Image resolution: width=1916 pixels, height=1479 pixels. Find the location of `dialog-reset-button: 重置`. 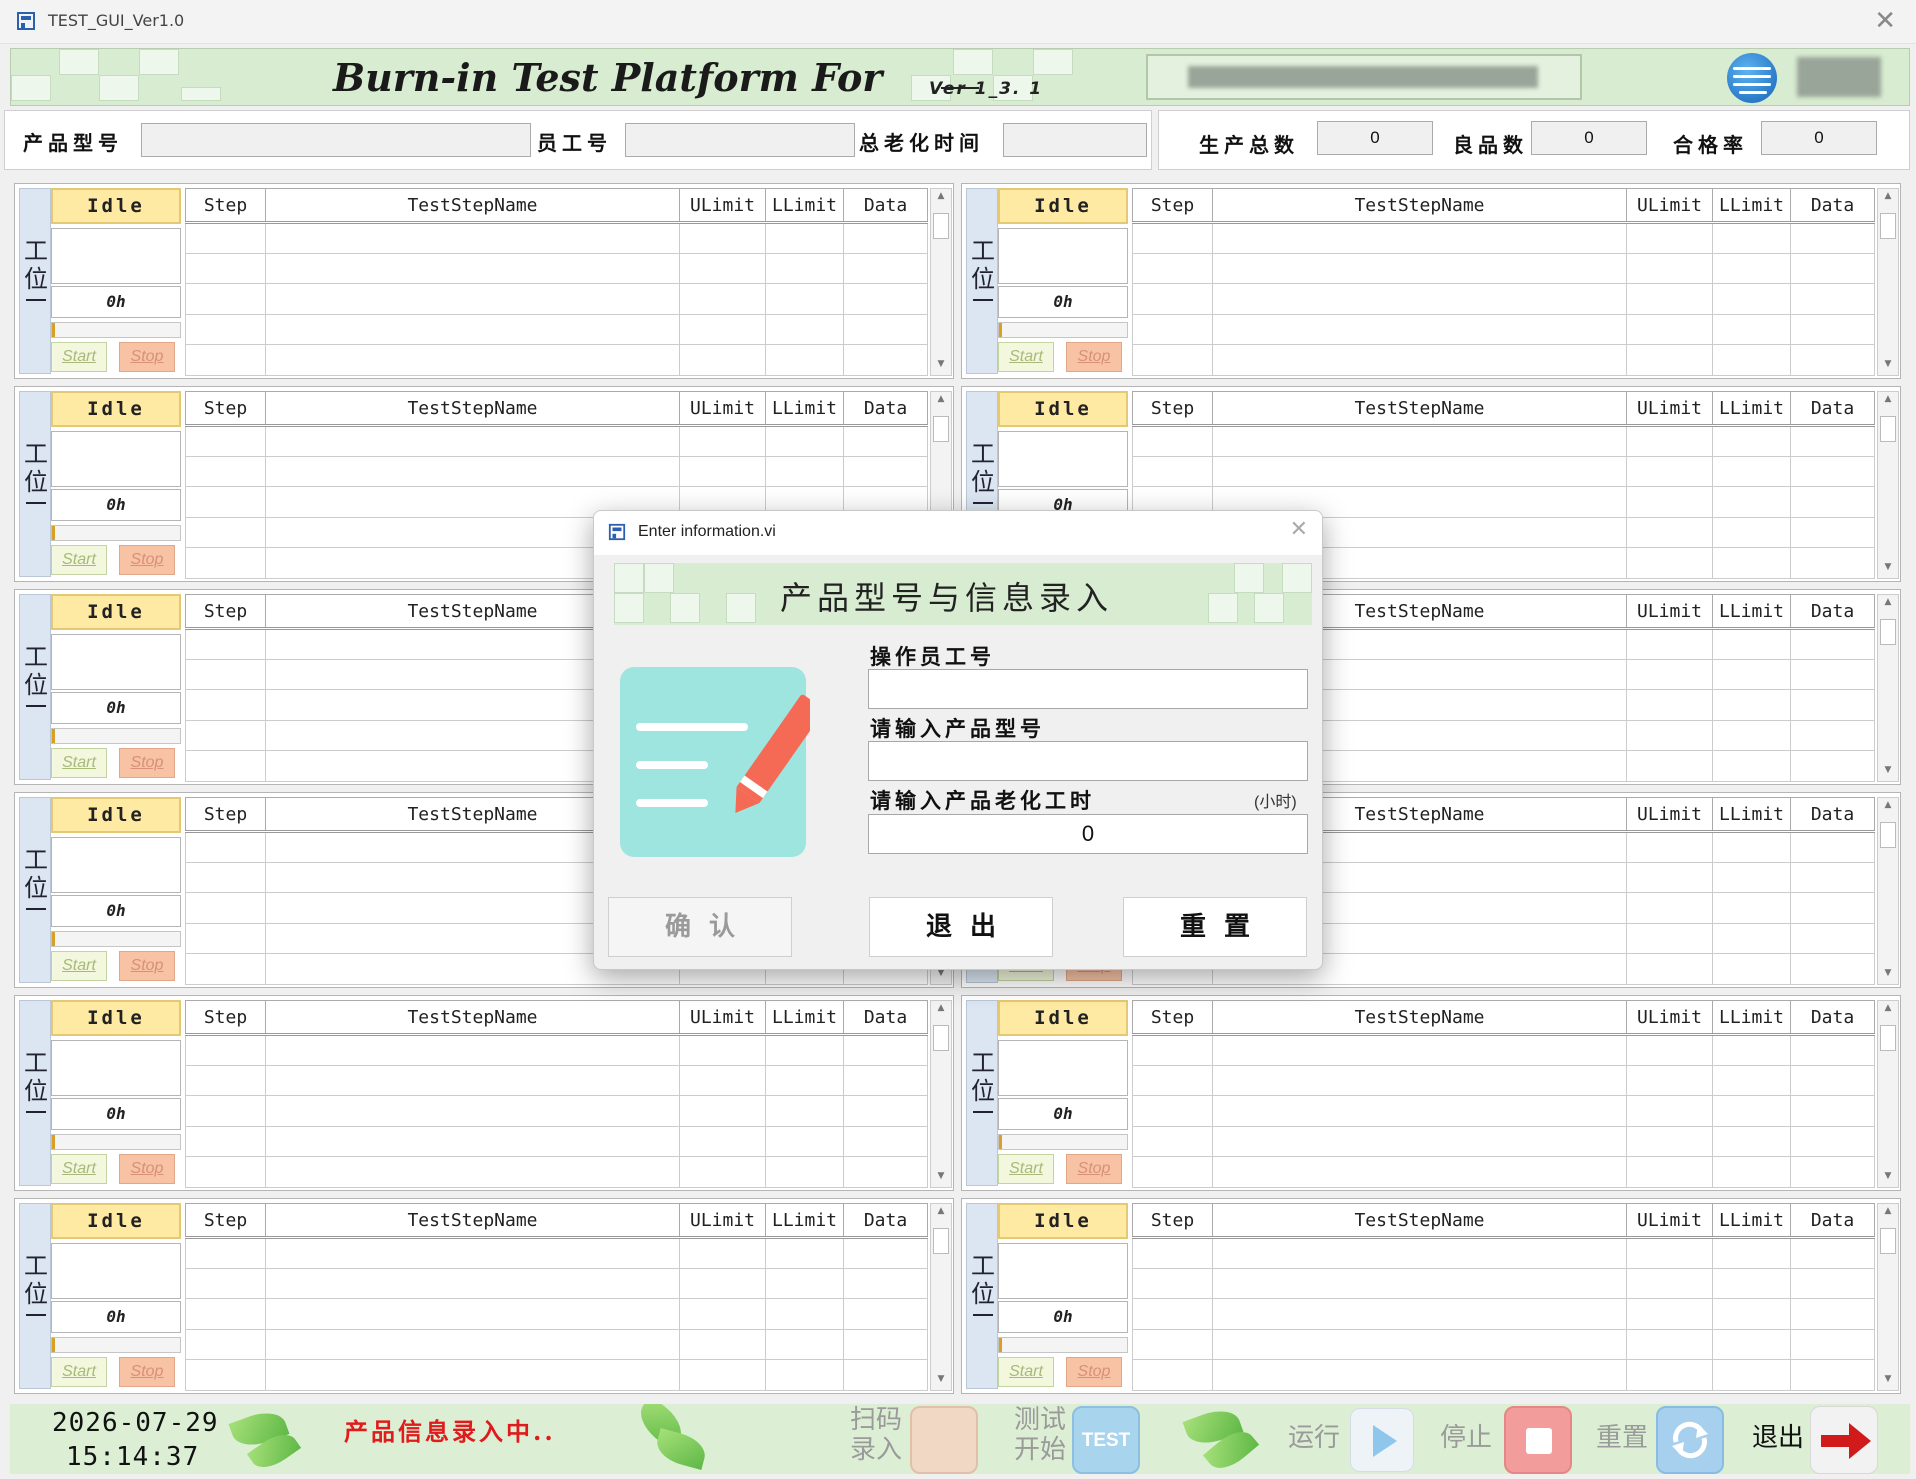

dialog-reset-button: 重置 is located at coordinates (1215, 927).